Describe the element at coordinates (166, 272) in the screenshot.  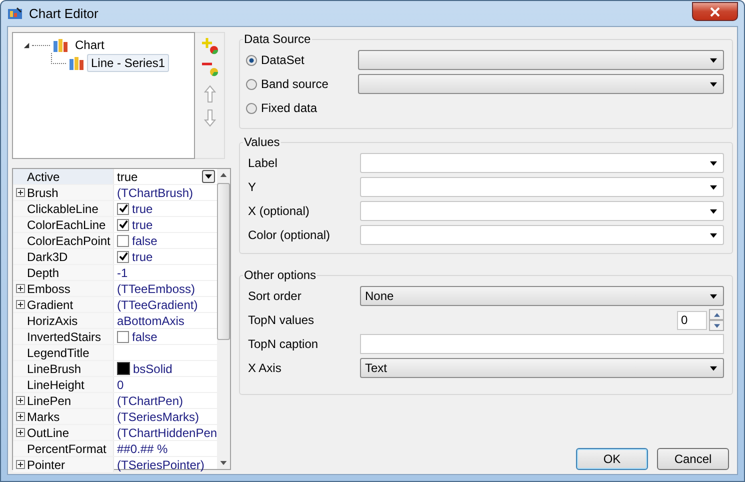
I see `property-value: -1` at that location.